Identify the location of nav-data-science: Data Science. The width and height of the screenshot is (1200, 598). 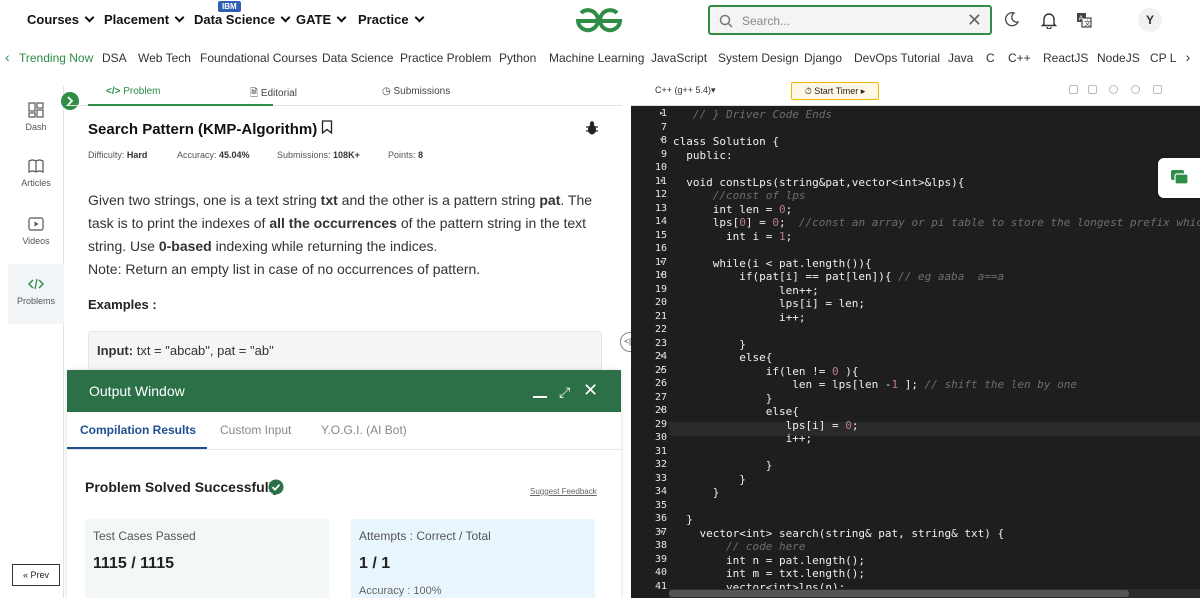
(242, 19).